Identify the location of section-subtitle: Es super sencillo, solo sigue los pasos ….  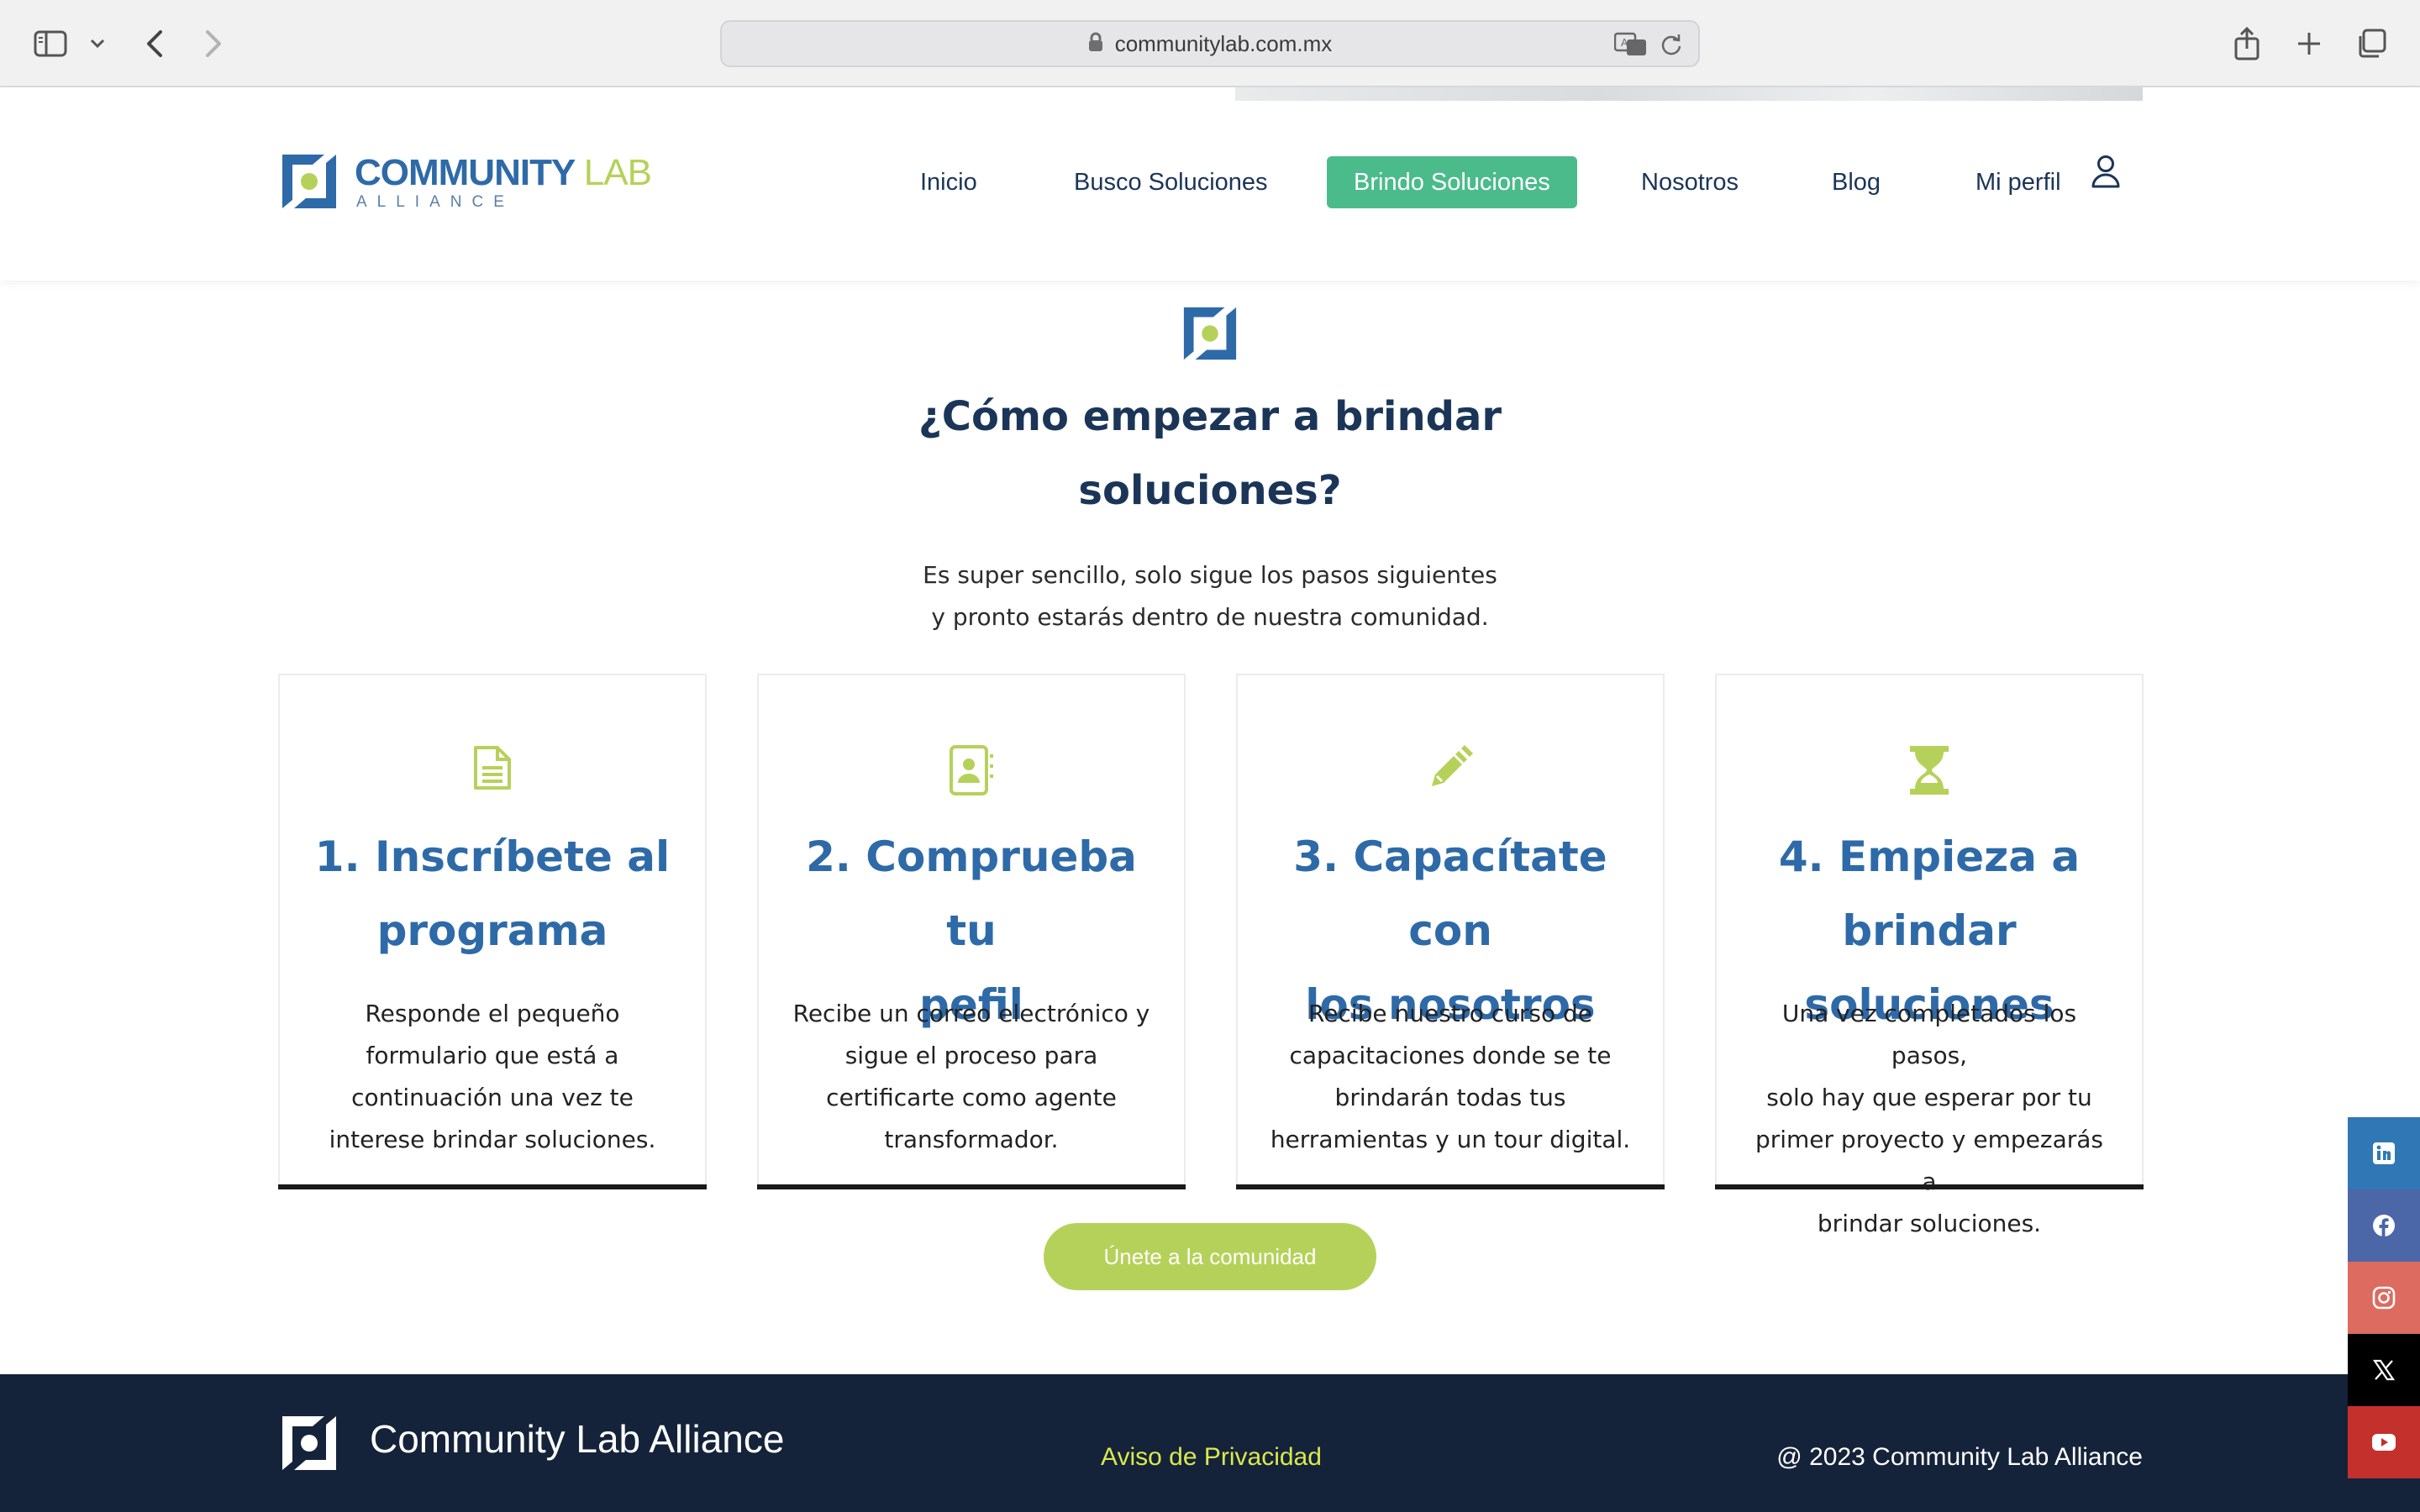
(1210, 596).